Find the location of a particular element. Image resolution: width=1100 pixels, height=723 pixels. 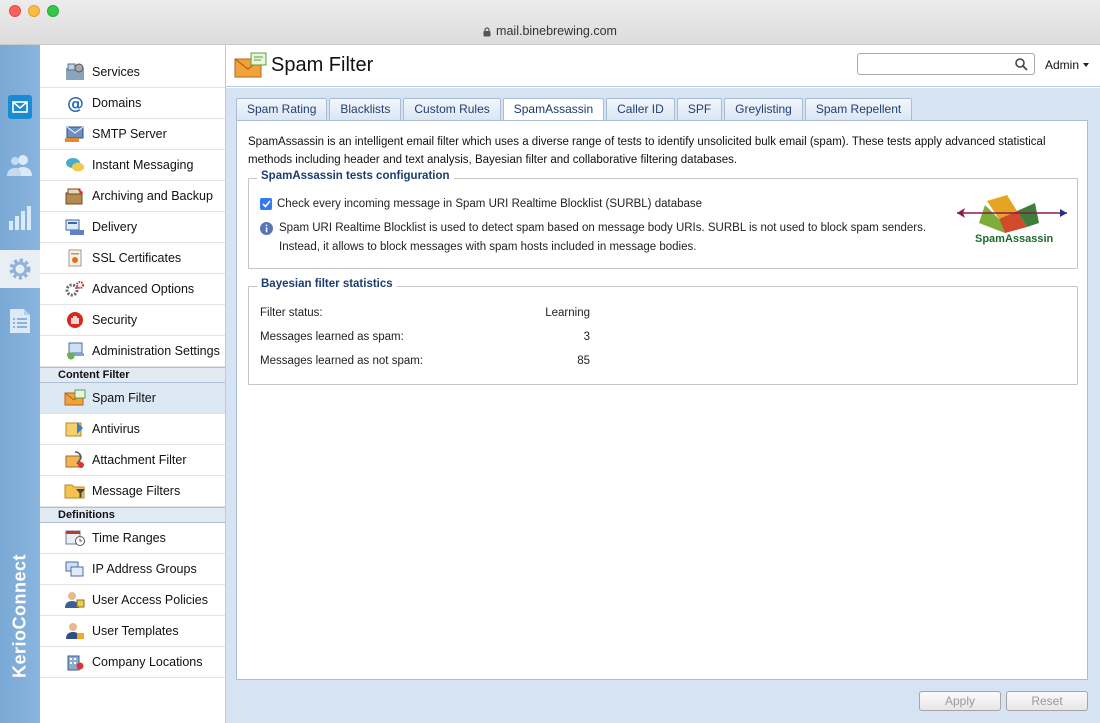

info-icon is located at coordinates (266, 228).